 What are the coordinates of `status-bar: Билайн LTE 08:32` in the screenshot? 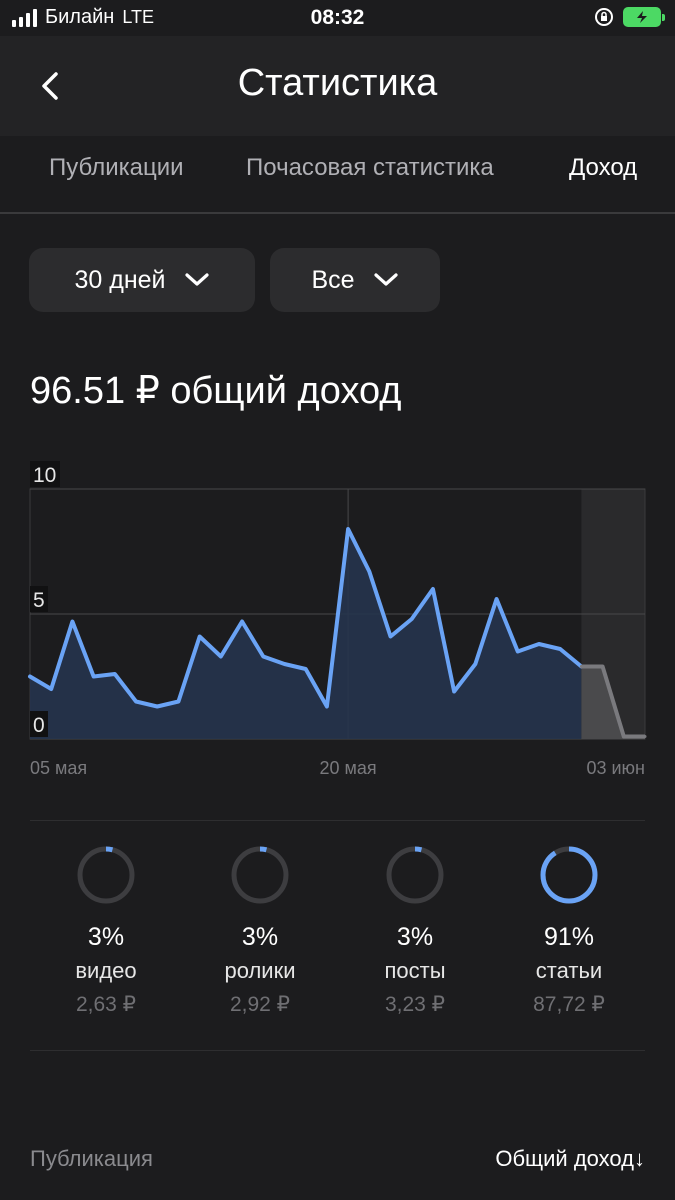 It's located at (337, 18).